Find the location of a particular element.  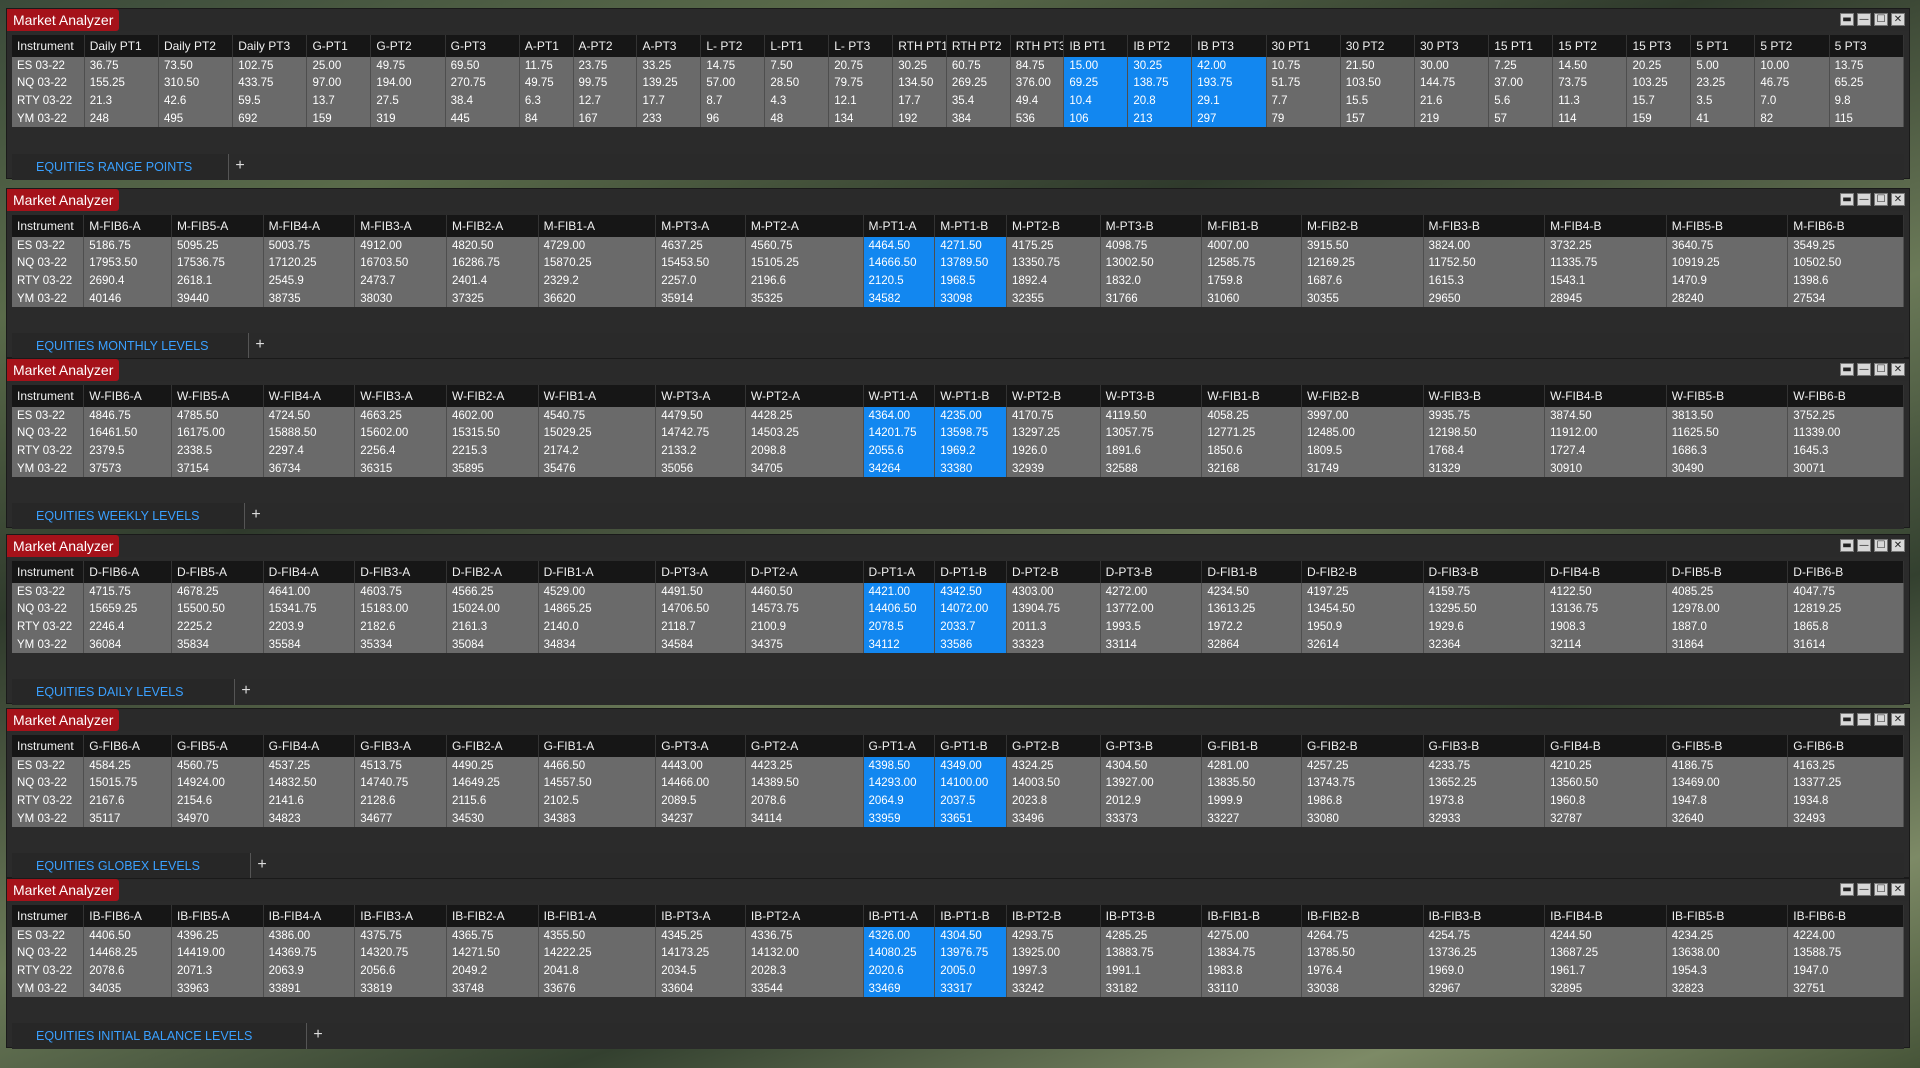

column-header: L- PT3 is located at coordinates (861, 46).